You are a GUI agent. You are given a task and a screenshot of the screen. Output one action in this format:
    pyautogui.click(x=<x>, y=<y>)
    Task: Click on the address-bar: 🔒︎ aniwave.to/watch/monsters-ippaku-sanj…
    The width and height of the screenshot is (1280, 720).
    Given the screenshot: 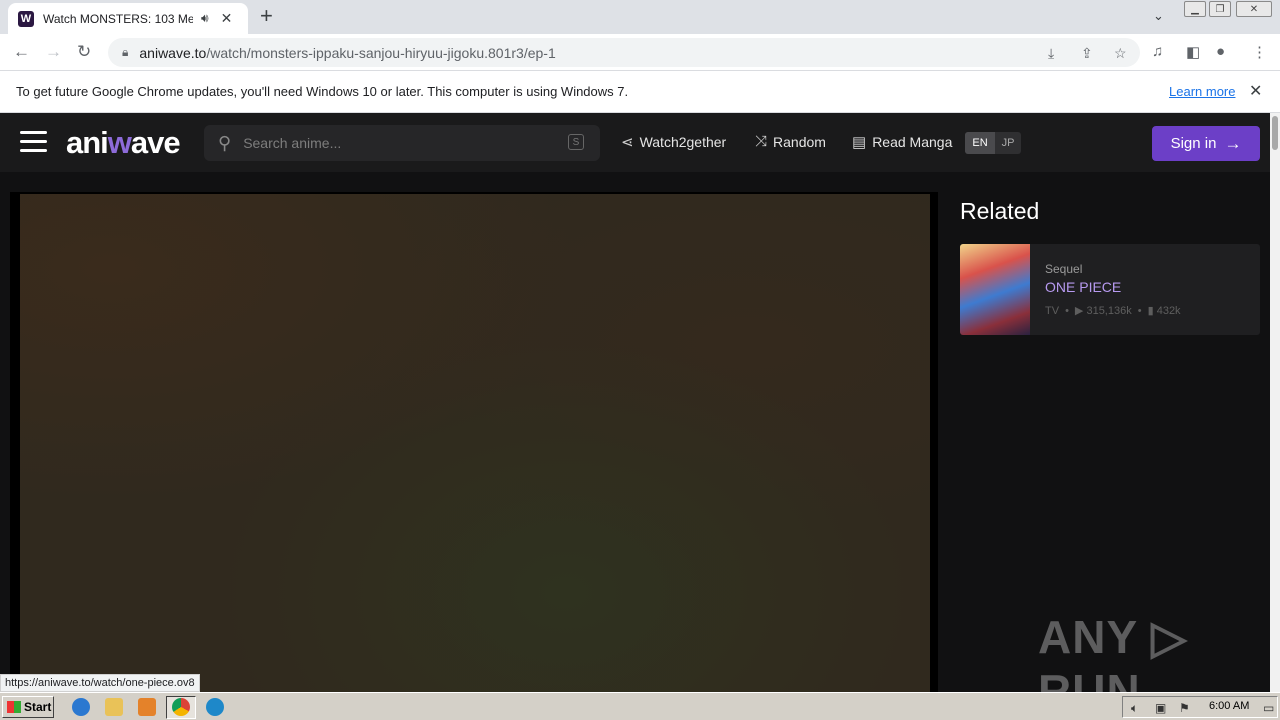 What is the action you would take?
    pyautogui.click(x=624, y=52)
    